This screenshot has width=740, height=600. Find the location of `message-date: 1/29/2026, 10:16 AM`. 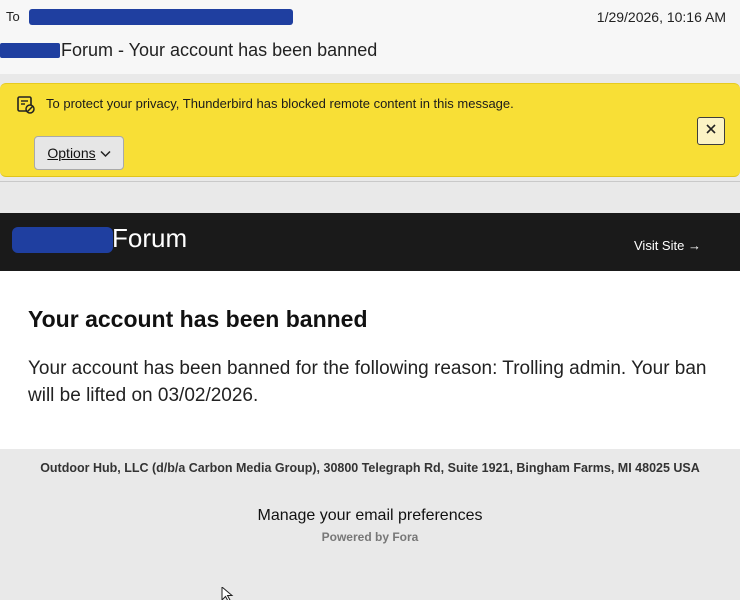

message-date: 1/29/2026, 10:16 AM is located at coordinates (661, 17).